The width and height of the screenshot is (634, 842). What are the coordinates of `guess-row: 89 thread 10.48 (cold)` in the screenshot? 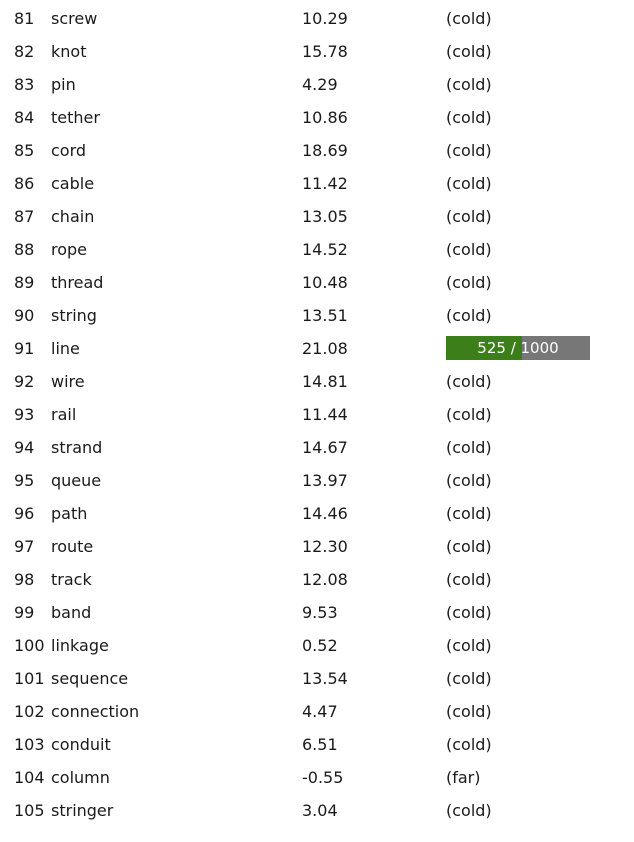 It's located at (317, 282).